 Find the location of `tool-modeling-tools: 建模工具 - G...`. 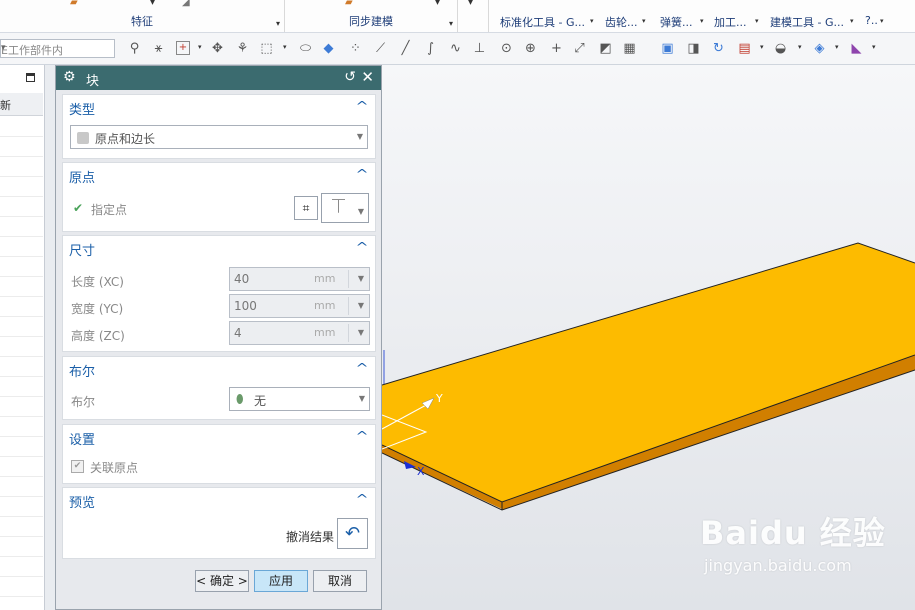

tool-modeling-tools: 建模工具 - G... is located at coordinates (807, 22).